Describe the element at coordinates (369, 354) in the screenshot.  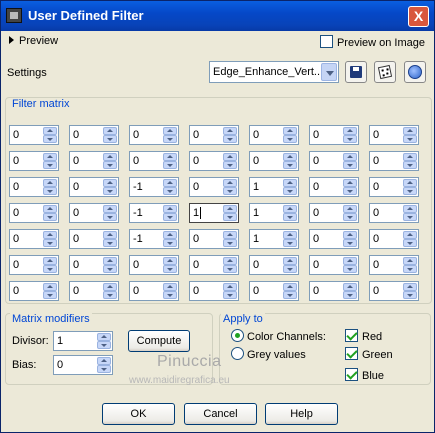
I see `green-checkbox: Green` at that location.